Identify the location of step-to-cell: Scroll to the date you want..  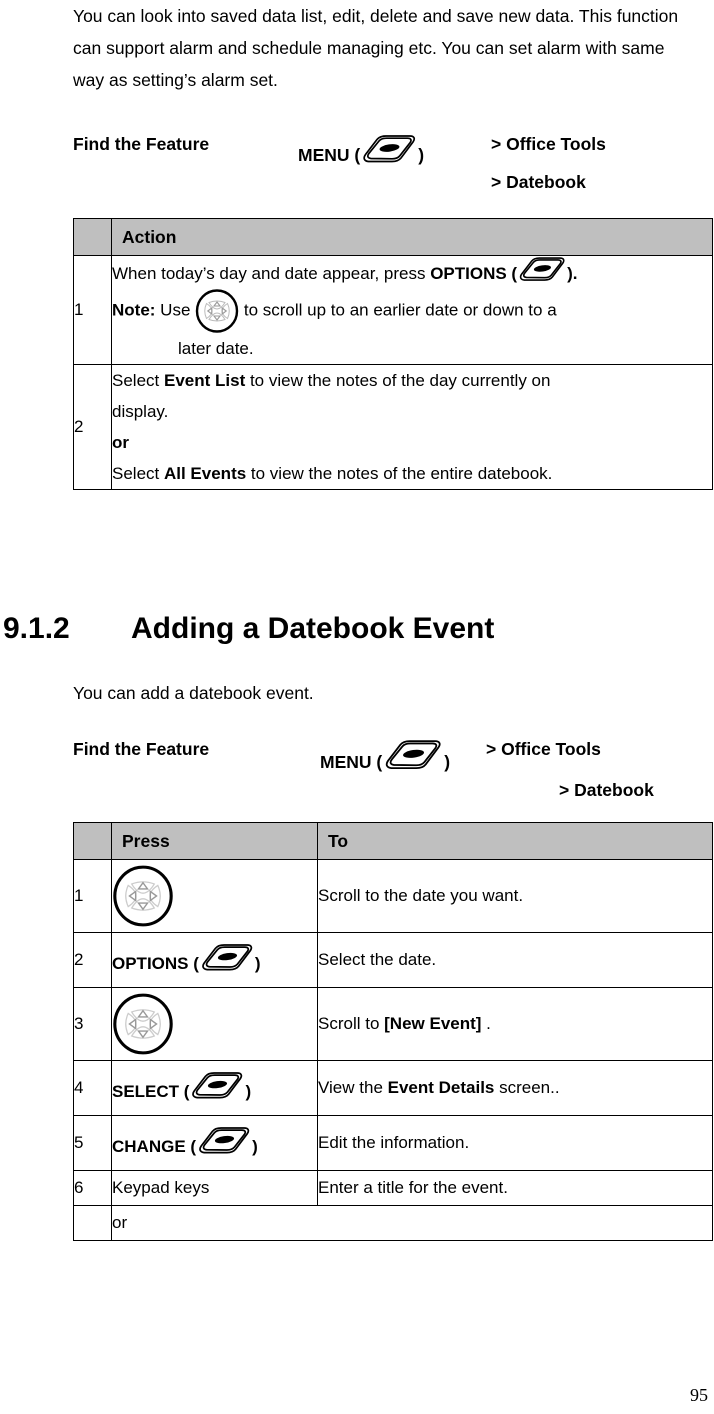
(515, 896).